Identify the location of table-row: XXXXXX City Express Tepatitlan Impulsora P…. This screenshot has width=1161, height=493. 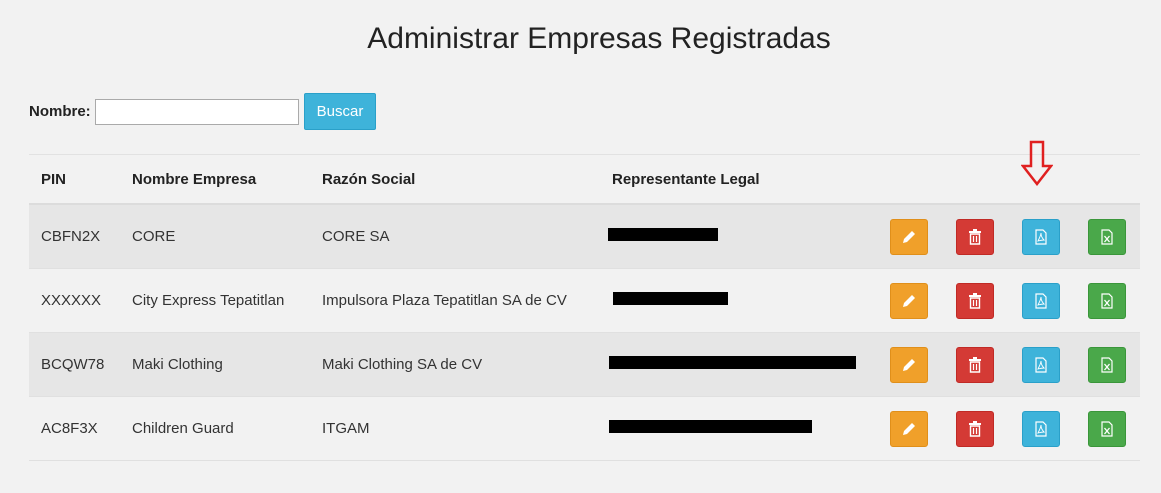
(584, 301).